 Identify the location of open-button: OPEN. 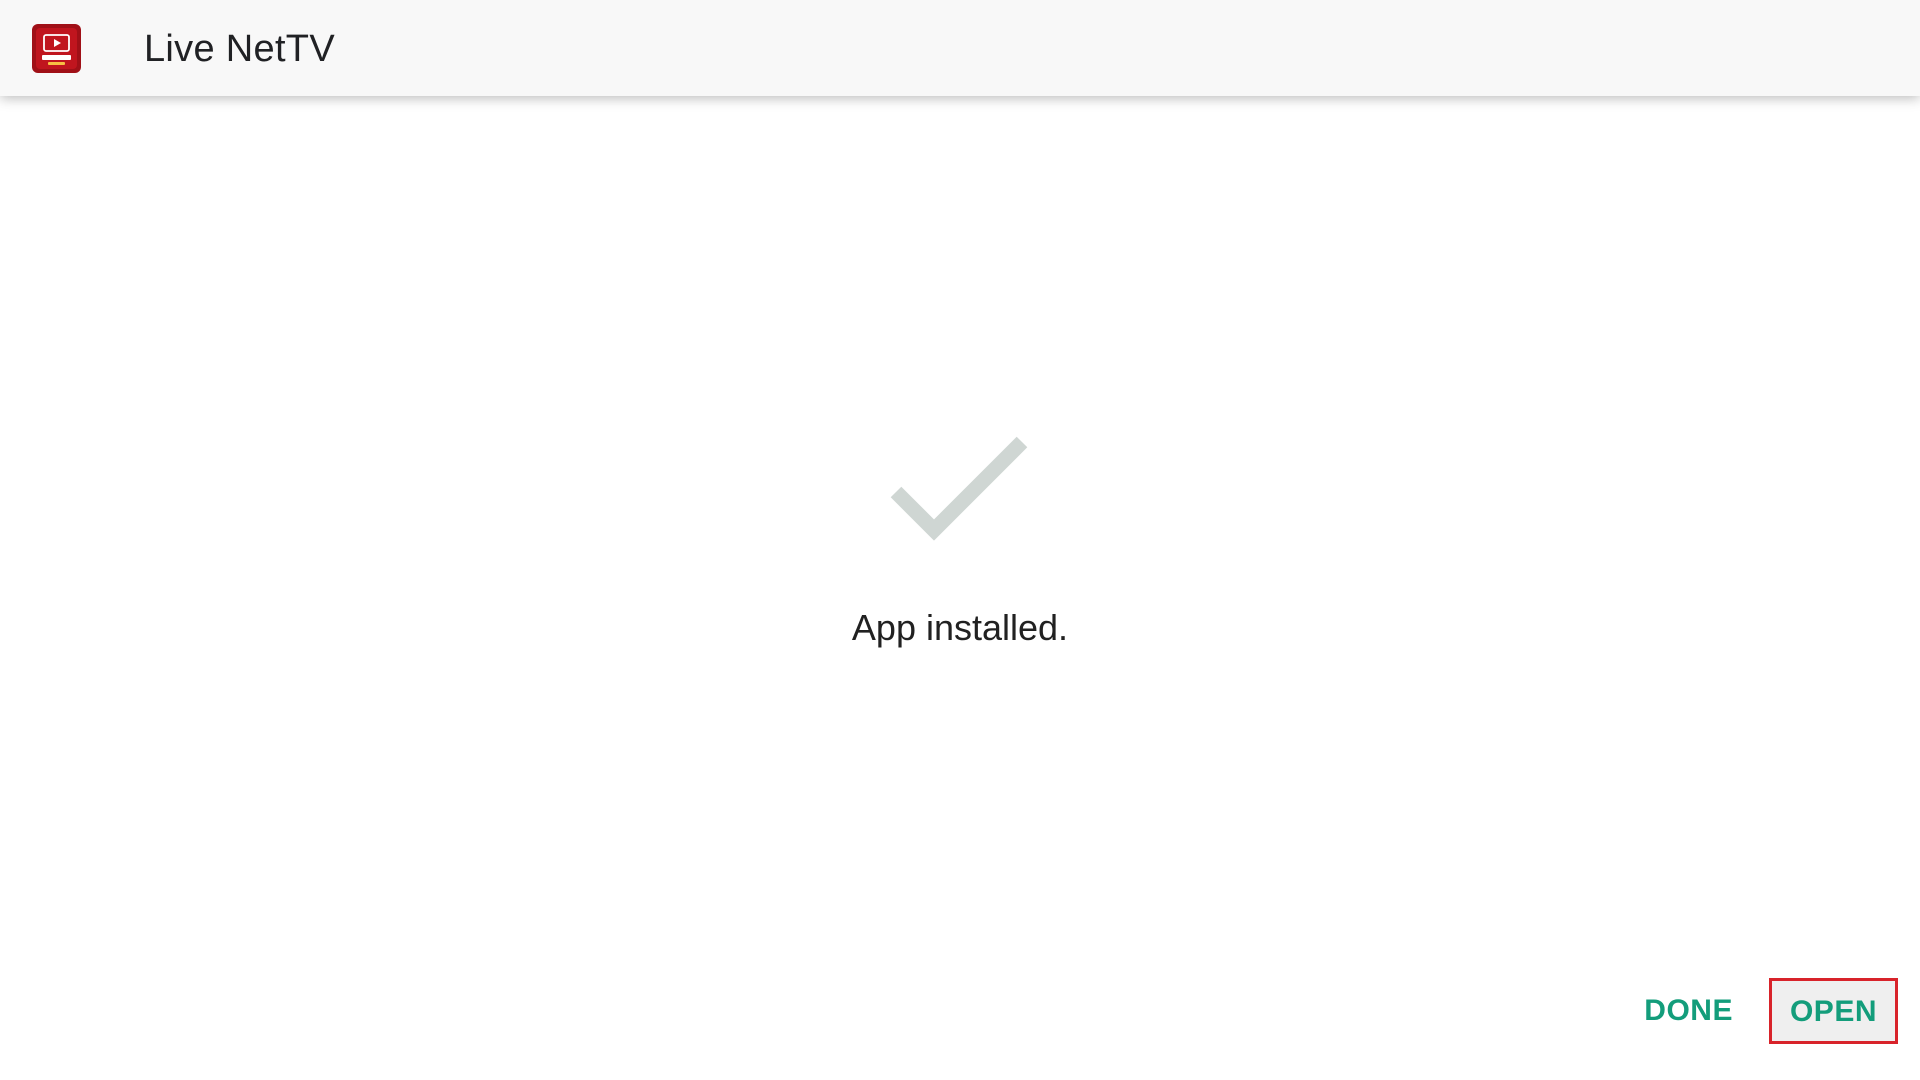
(1833, 1011).